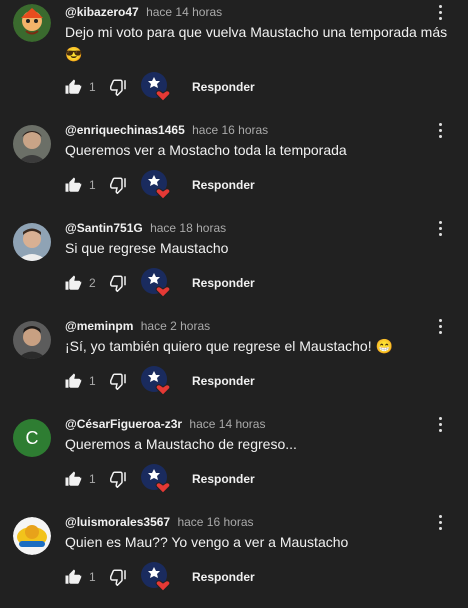 The height and width of the screenshot is (608, 468). I want to click on comment-header: @meminpm hace 2 horas, so click(137, 326).